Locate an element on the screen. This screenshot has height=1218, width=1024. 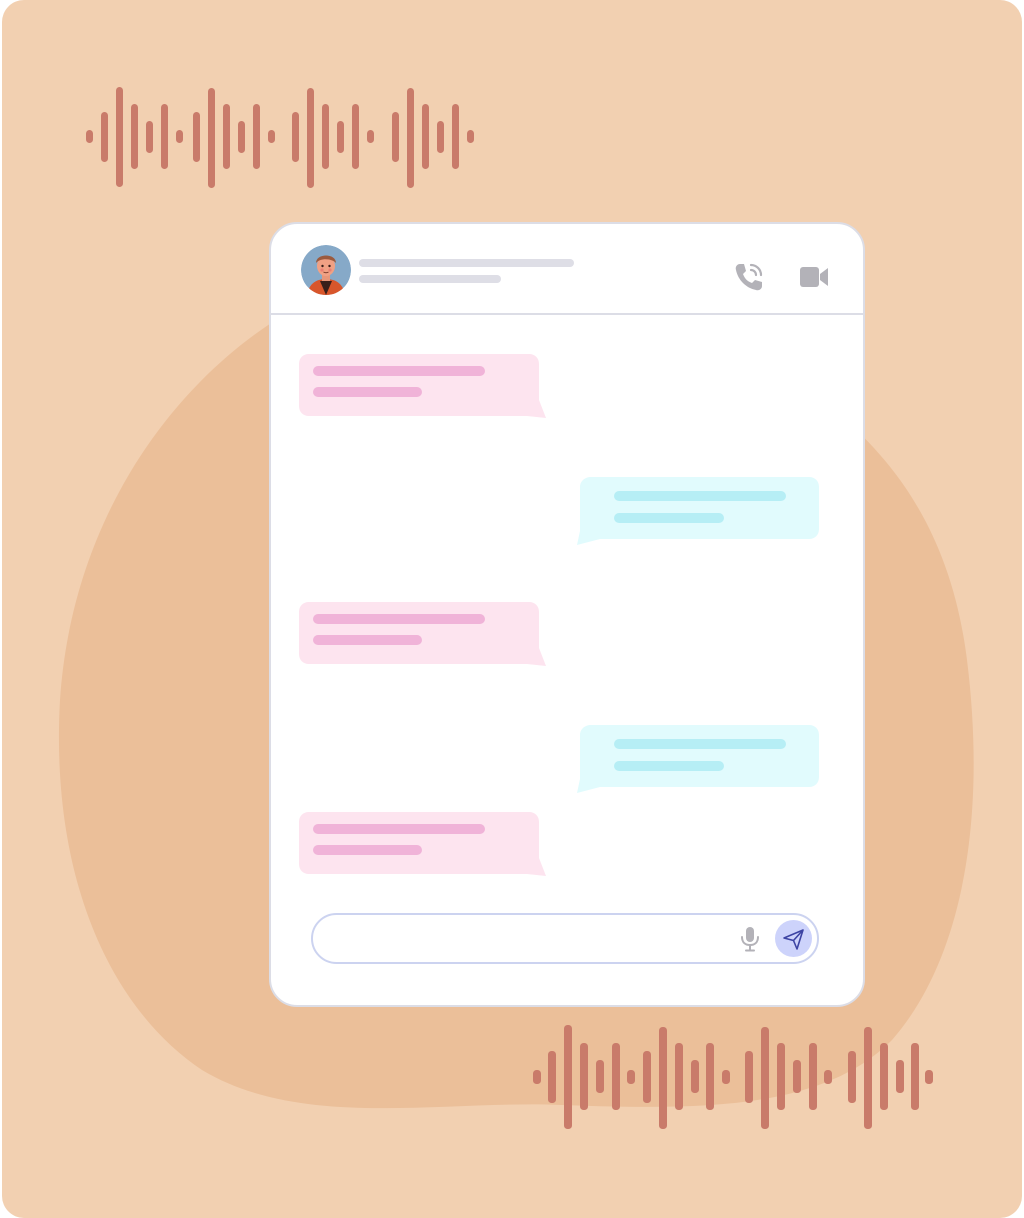
phone-call-icon is located at coordinates (749, 277).